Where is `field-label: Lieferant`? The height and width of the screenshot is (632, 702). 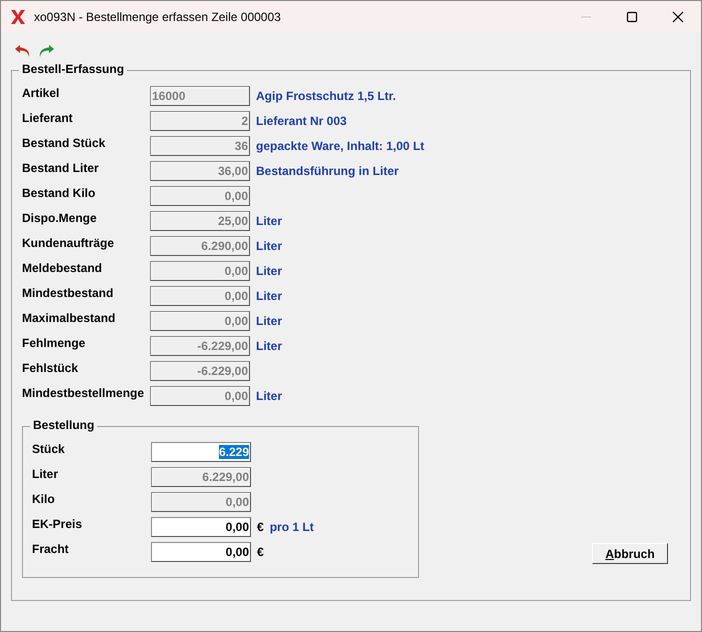 field-label: Lieferant is located at coordinates (48, 118).